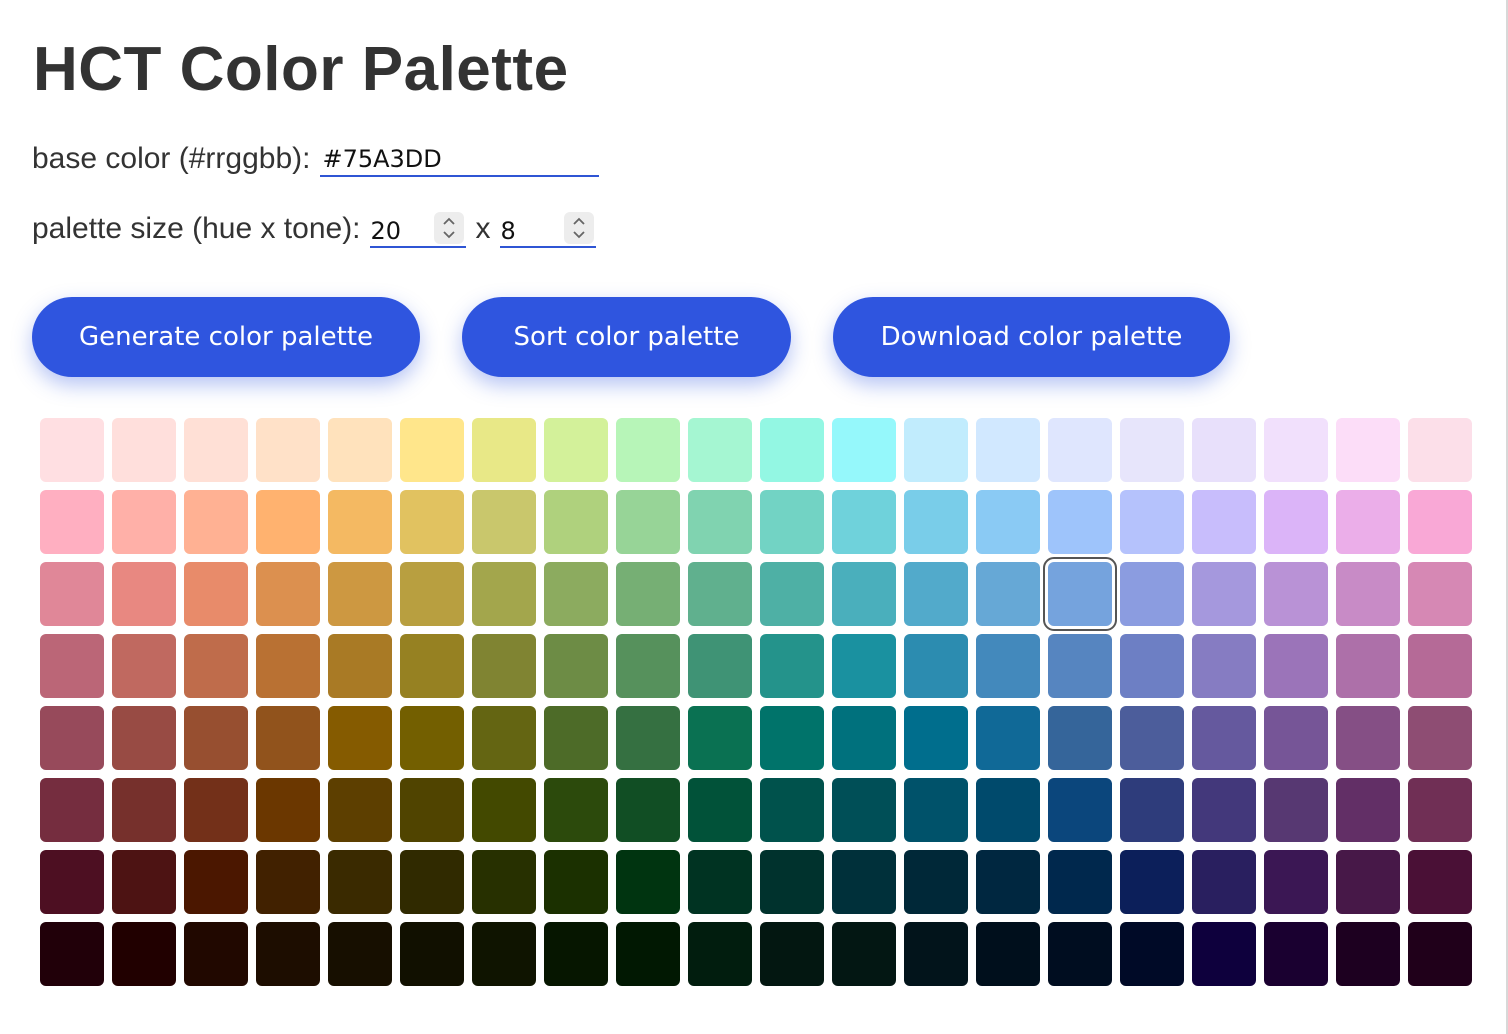 This screenshot has width=1508, height=1034. Describe the element at coordinates (448, 228) in the screenshot. I see `hue-spinner` at that location.